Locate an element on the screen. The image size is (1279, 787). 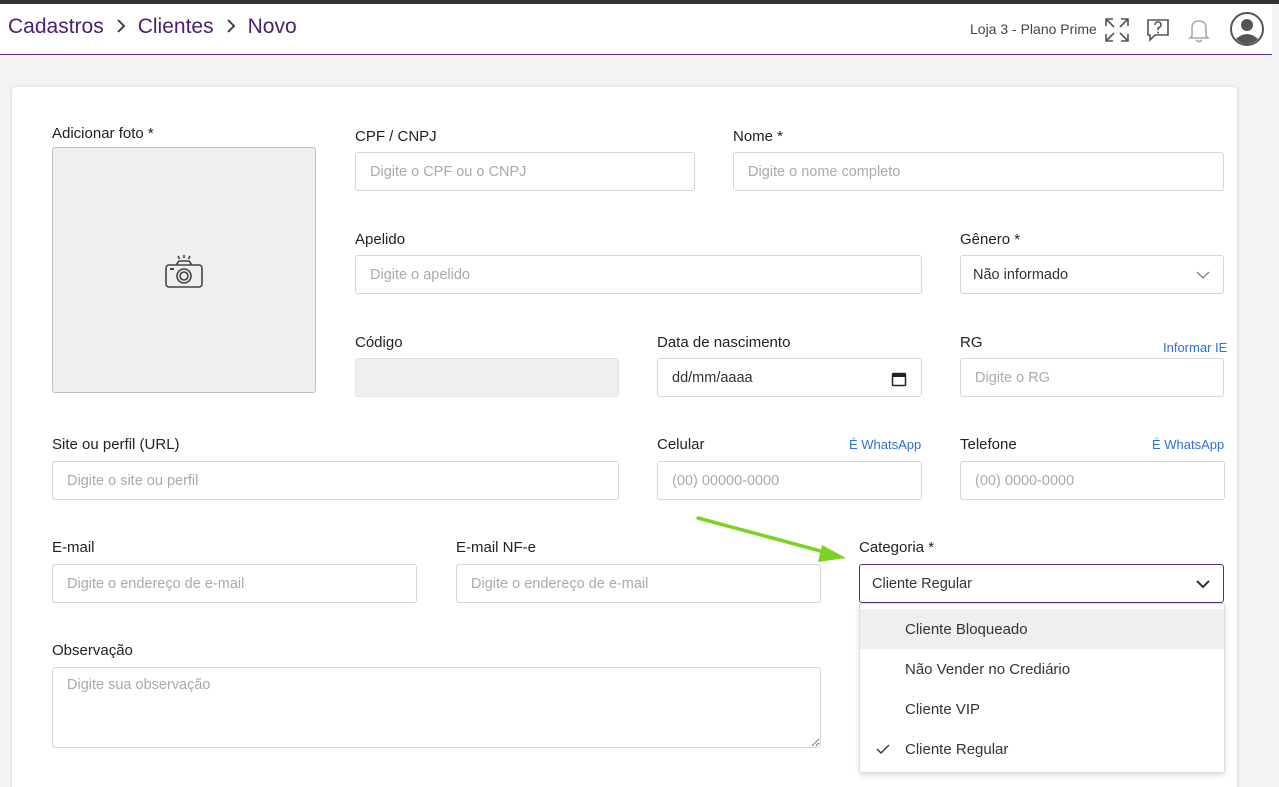
categoria-option-label: Cliente VIP is located at coordinates (943, 709).